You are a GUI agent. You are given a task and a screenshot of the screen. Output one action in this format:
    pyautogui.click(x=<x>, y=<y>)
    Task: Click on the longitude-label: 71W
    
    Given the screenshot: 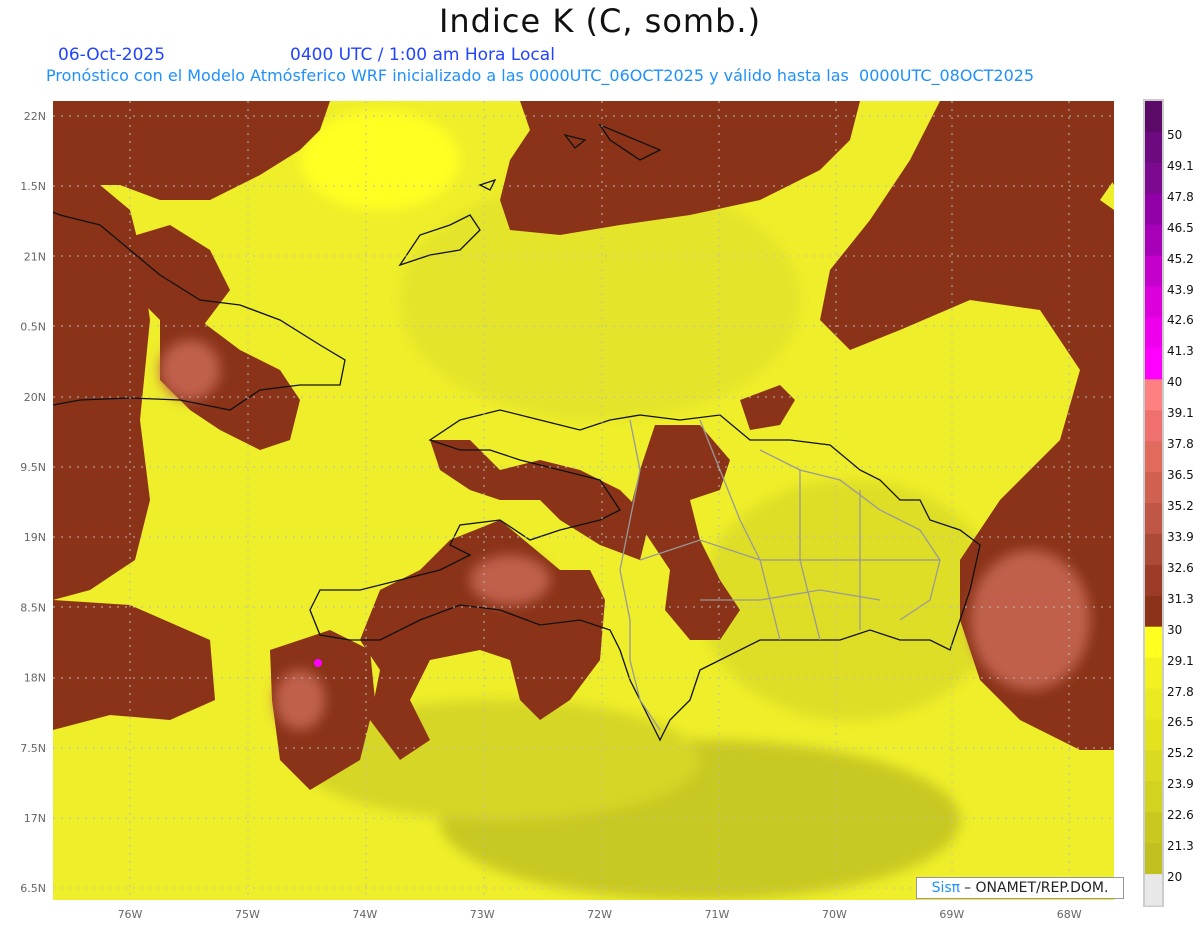 What is the action you would take?
    pyautogui.click(x=717, y=914)
    